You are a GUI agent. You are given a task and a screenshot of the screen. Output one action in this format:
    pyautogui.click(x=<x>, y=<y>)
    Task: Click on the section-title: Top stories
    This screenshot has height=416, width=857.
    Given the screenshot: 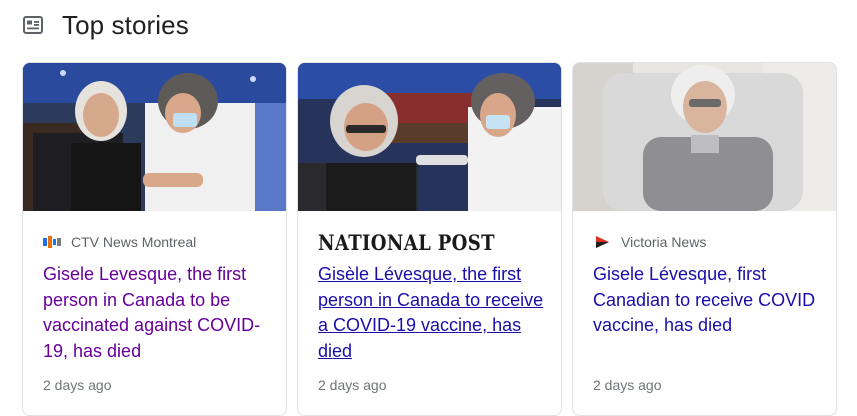 What is the action you would take?
    pyautogui.click(x=125, y=24)
    